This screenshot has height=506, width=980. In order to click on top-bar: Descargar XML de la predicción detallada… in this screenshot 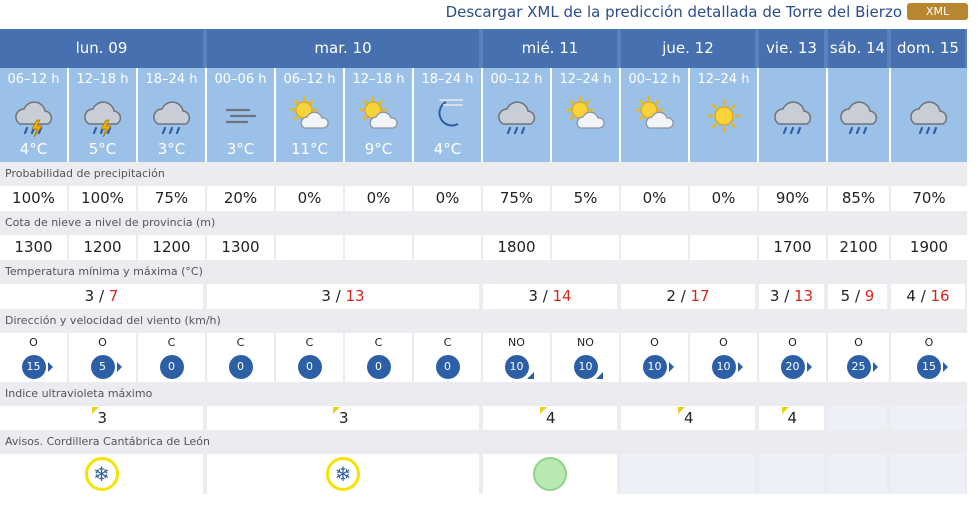, I will do `click(490, 14)`.